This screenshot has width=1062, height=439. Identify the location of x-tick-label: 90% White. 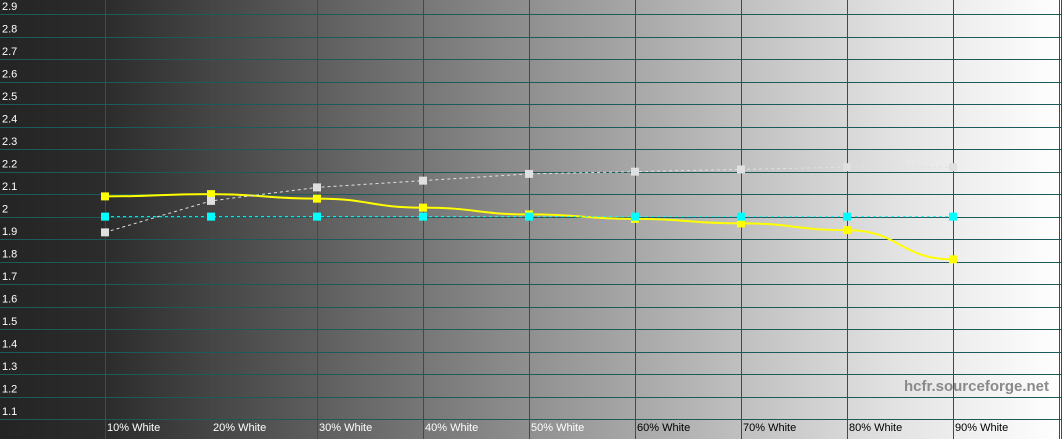
(981, 428).